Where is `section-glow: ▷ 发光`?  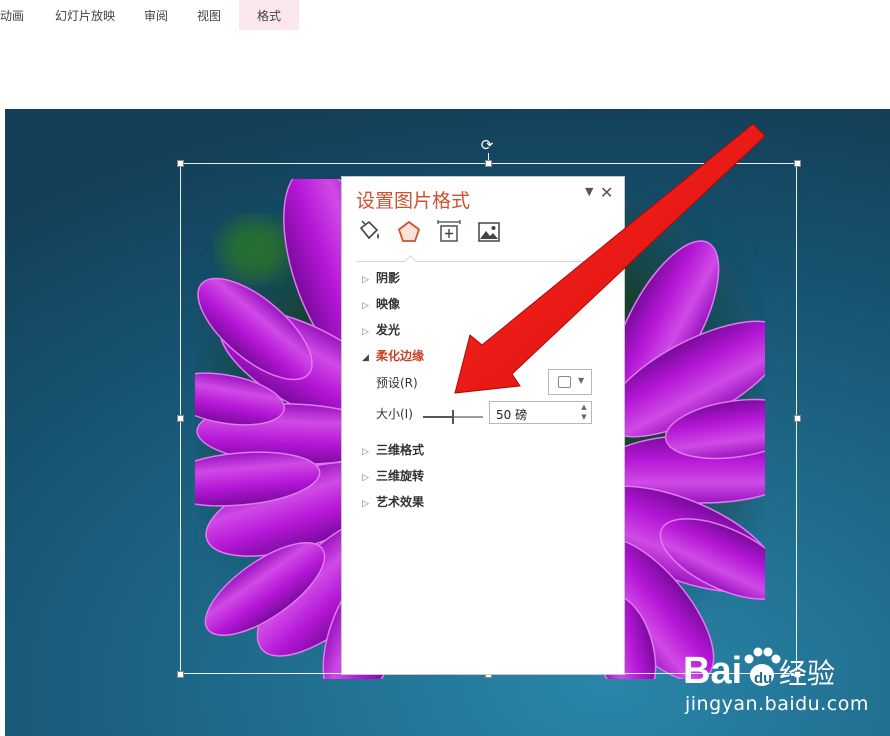 section-glow: ▷ 发光 is located at coordinates (381, 329).